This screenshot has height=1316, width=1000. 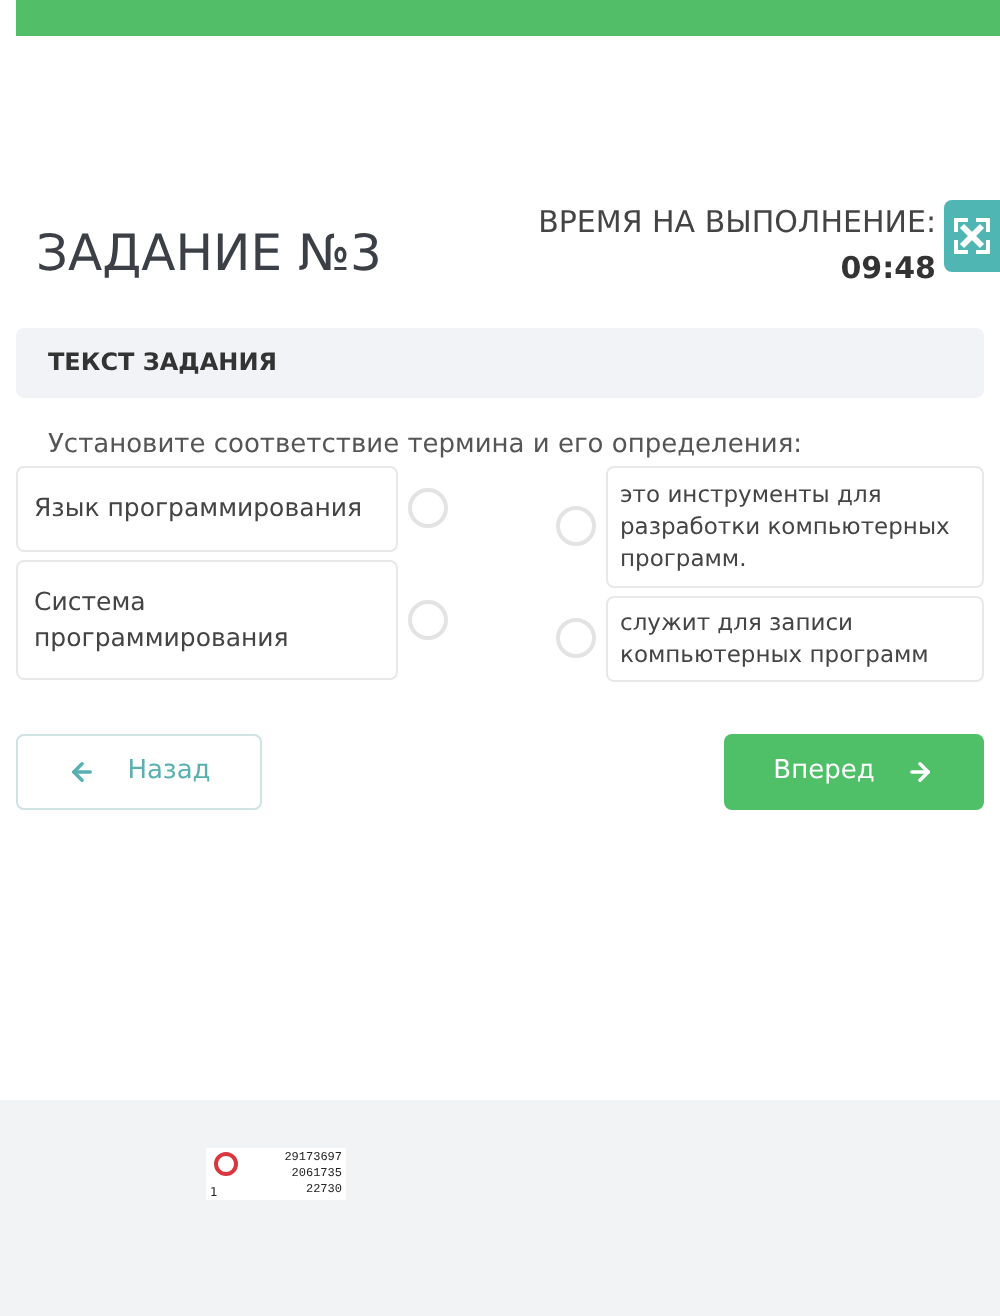 What do you see at coordinates (500, 362) in the screenshot?
I see `section-header: ТЕКСТ ЗАДАНИЯ` at bounding box center [500, 362].